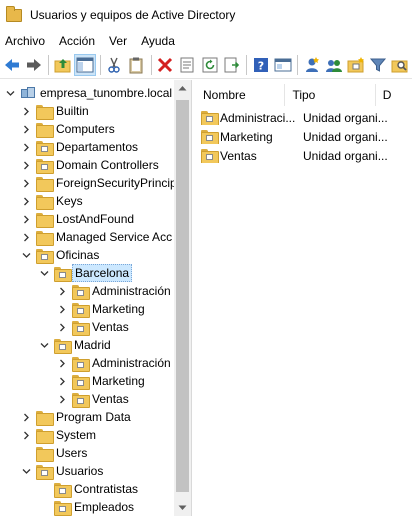 The image size is (412, 516). I want to click on tree-item-foreign-security-principals: ForeignSecurityPrincip, so click(99, 183).